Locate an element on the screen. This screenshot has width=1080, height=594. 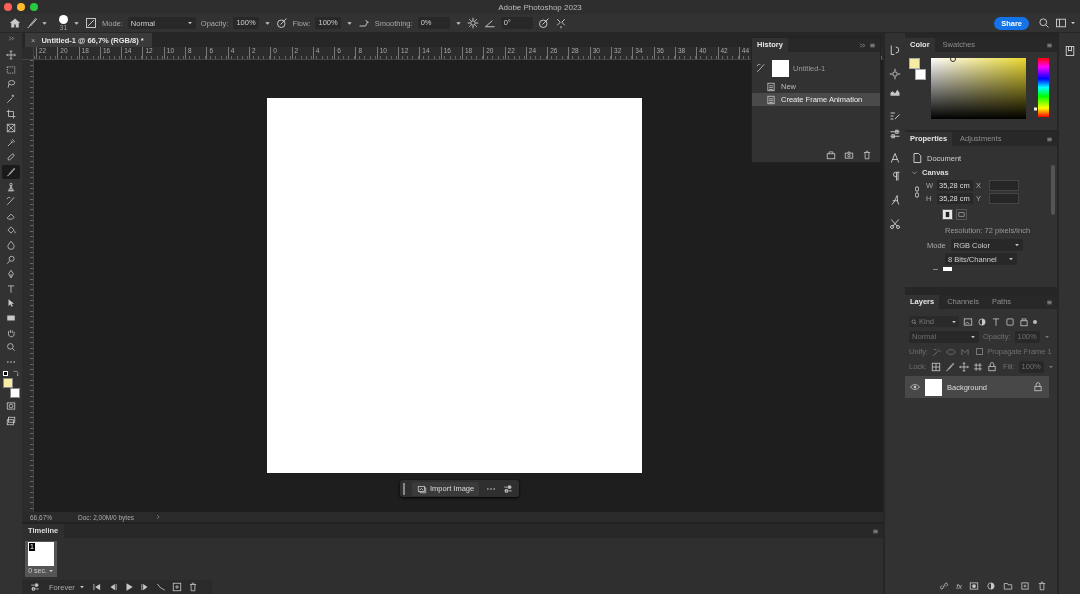
history-icon is located at coordinates (895, 50).